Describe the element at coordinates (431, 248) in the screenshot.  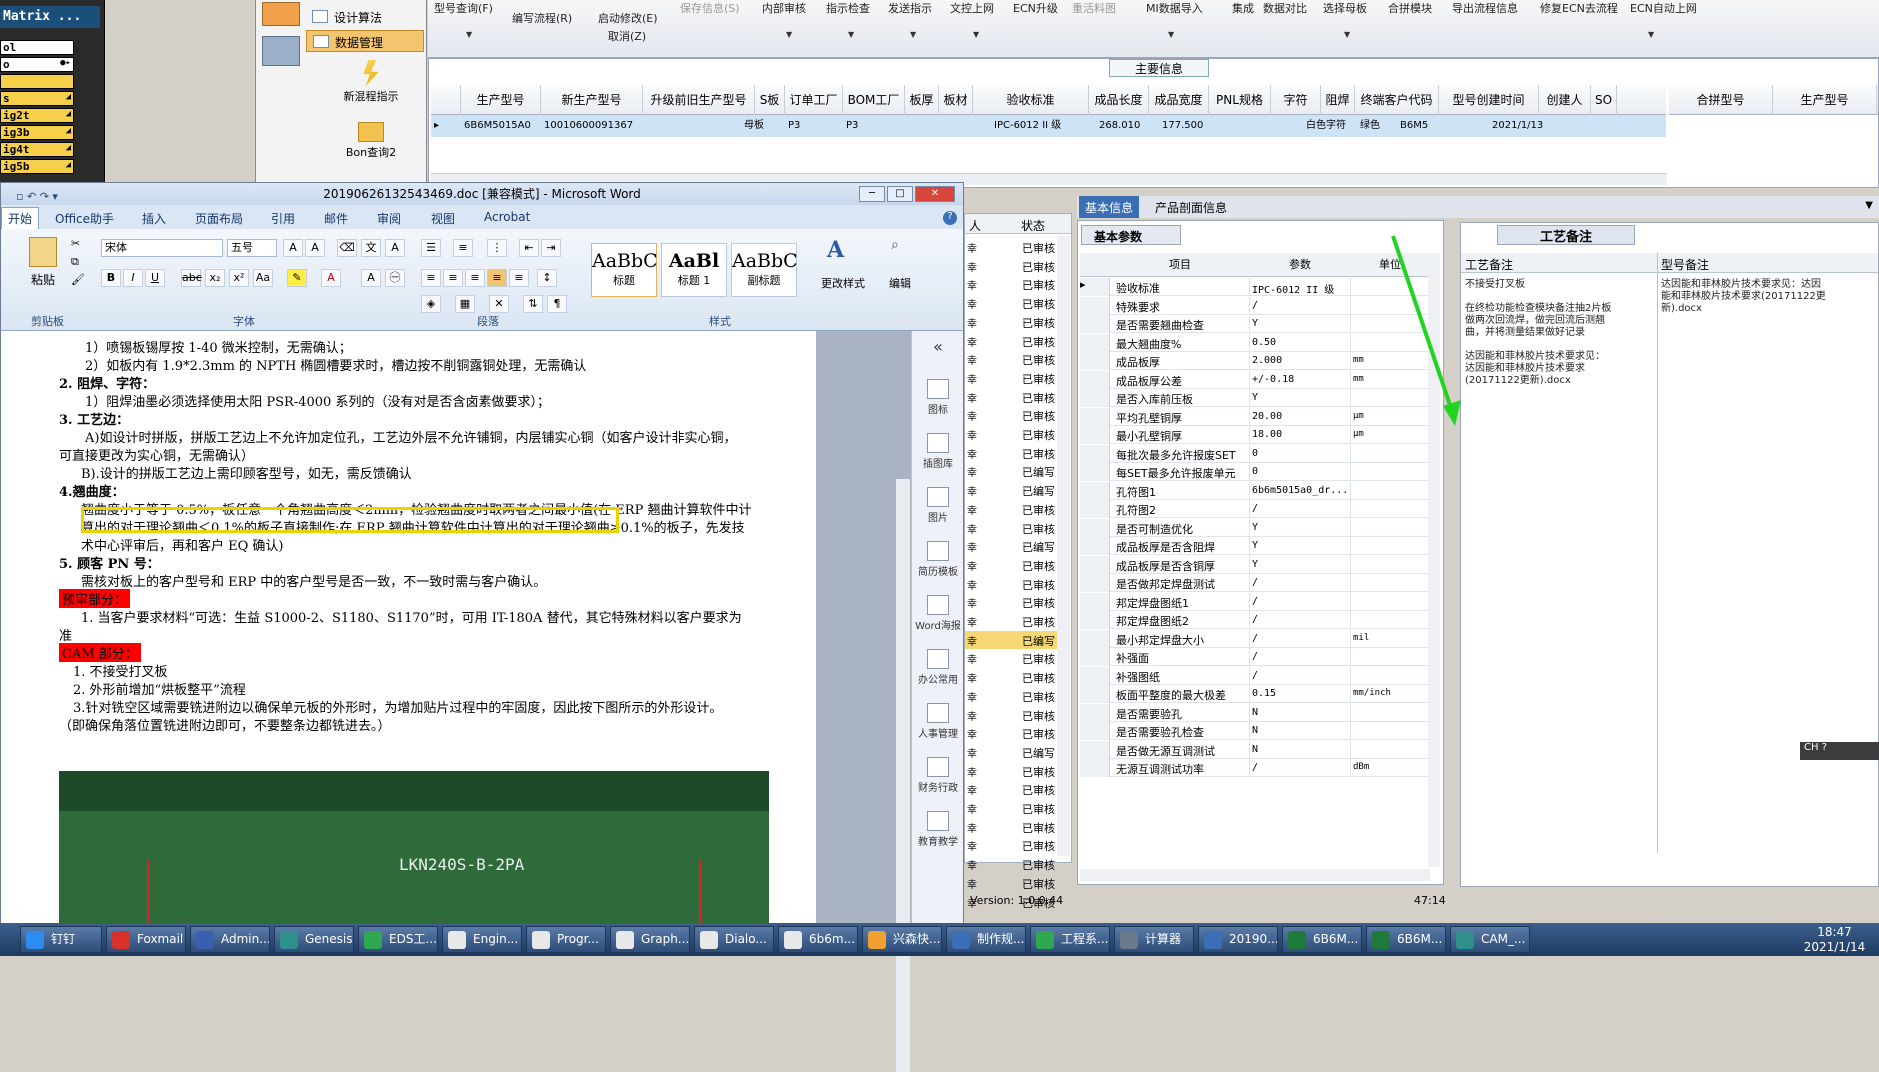
I see `bullets-icon: ☰` at that location.